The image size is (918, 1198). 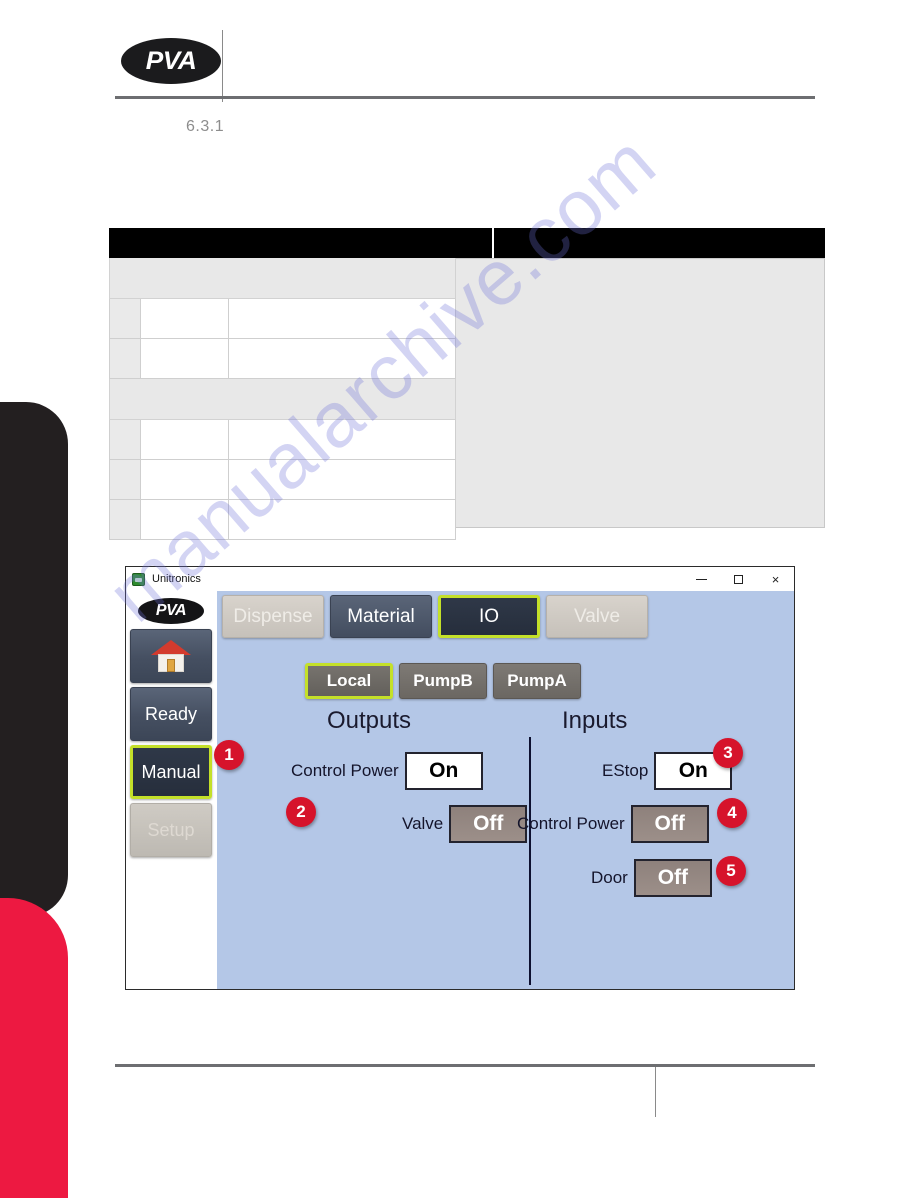 What do you see at coordinates (345, 770) in the screenshot?
I see `output-label: Control Power` at bounding box center [345, 770].